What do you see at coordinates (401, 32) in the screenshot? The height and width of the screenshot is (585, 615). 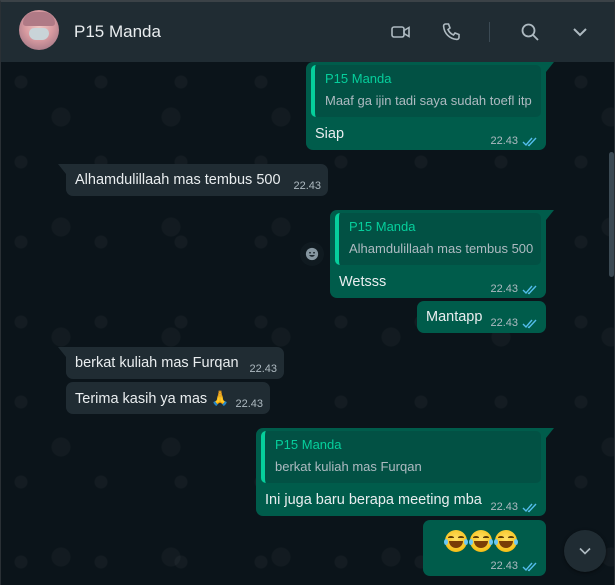 I see `video-call-icon` at bounding box center [401, 32].